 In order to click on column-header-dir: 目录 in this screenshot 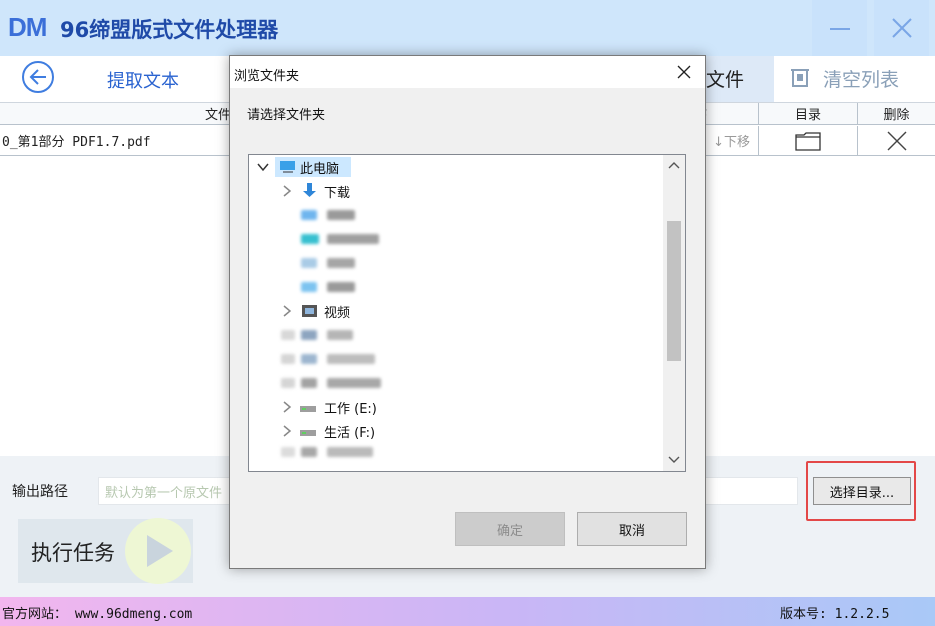, I will do `click(808, 114)`.